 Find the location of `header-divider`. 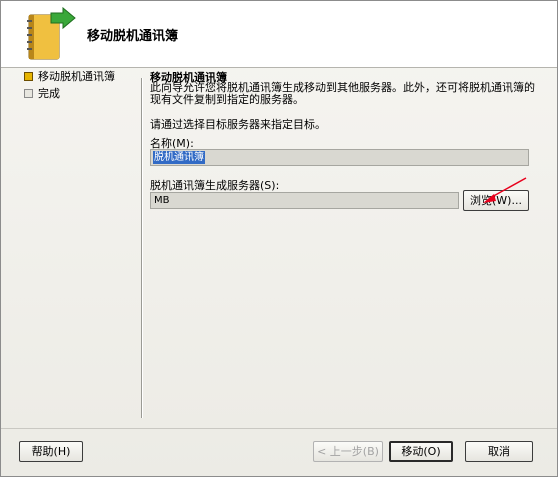

header-divider is located at coordinates (279, 67).